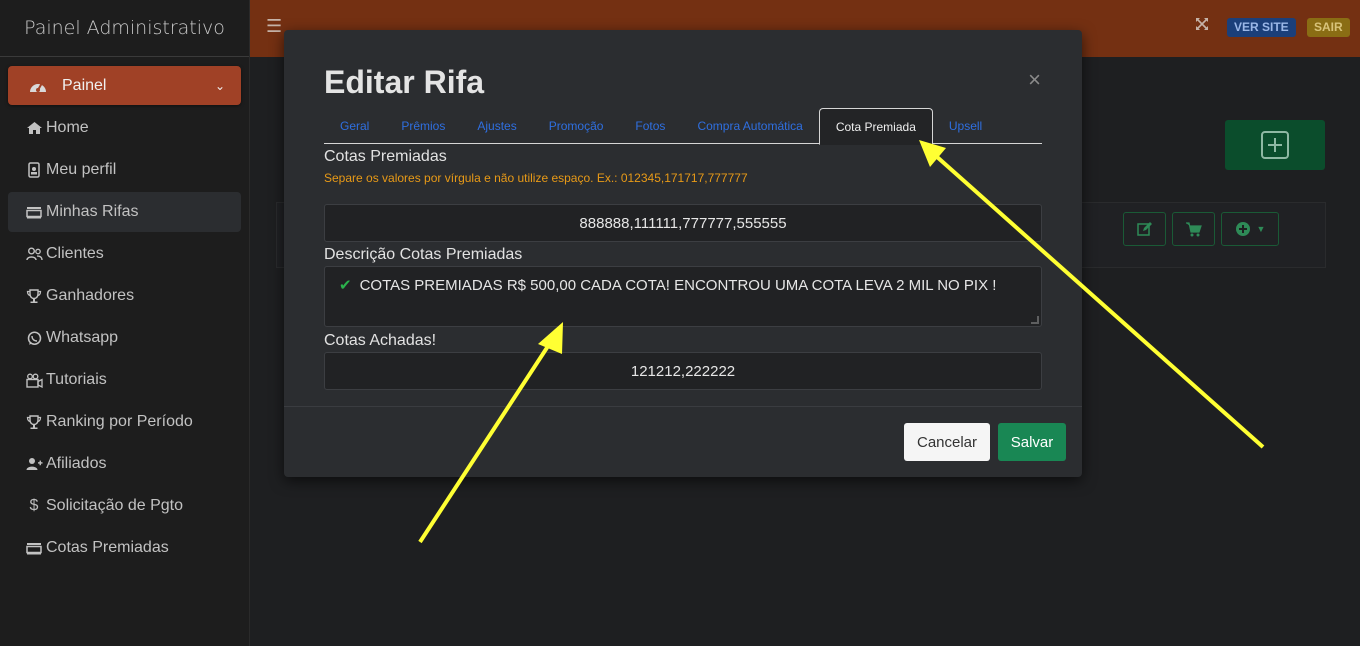  What do you see at coordinates (650, 126) in the screenshot?
I see `tab-fotos: Fotos` at bounding box center [650, 126].